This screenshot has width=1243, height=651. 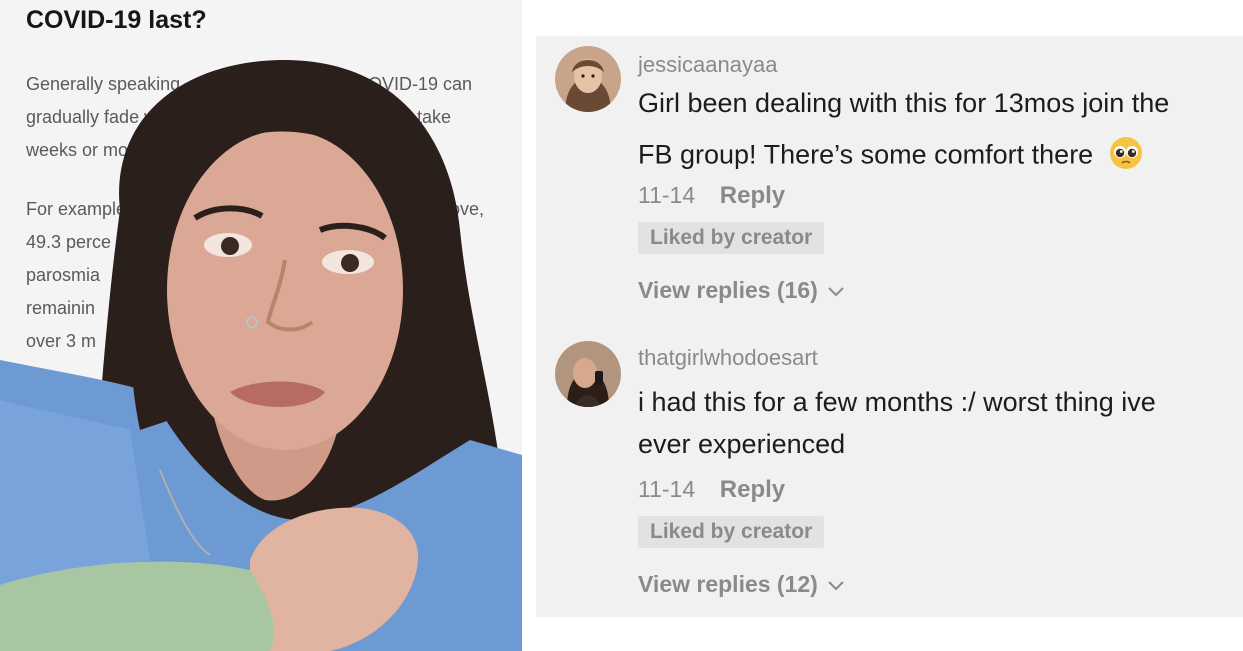 What do you see at coordinates (728, 290) in the screenshot?
I see `view-replies-label: View replies (16)` at bounding box center [728, 290].